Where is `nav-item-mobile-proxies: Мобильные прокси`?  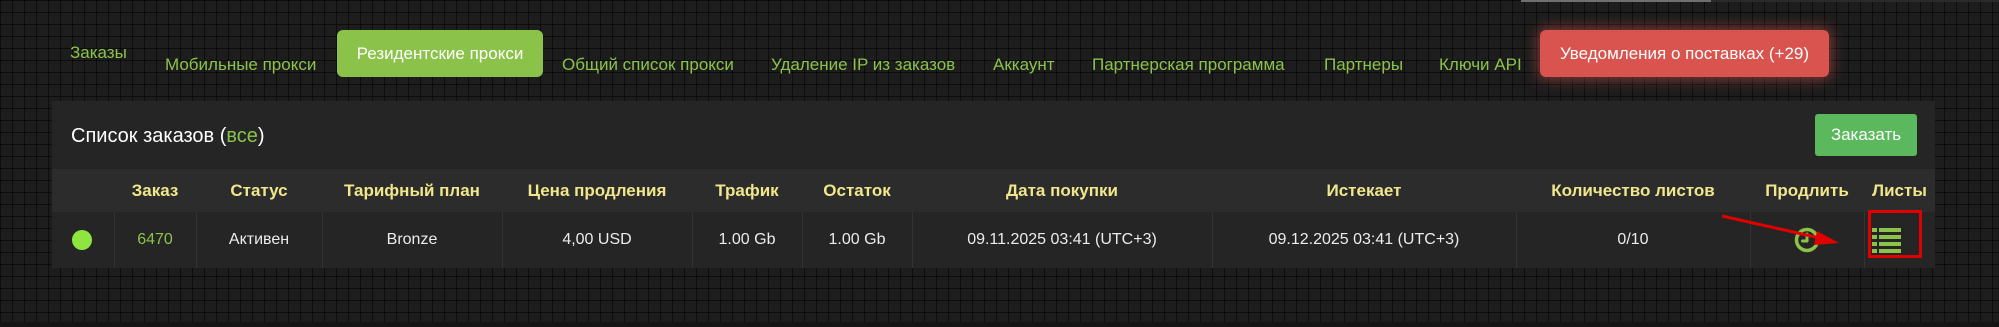
nav-item-mobile-proxies: Мобильные прокси is located at coordinates (240, 65).